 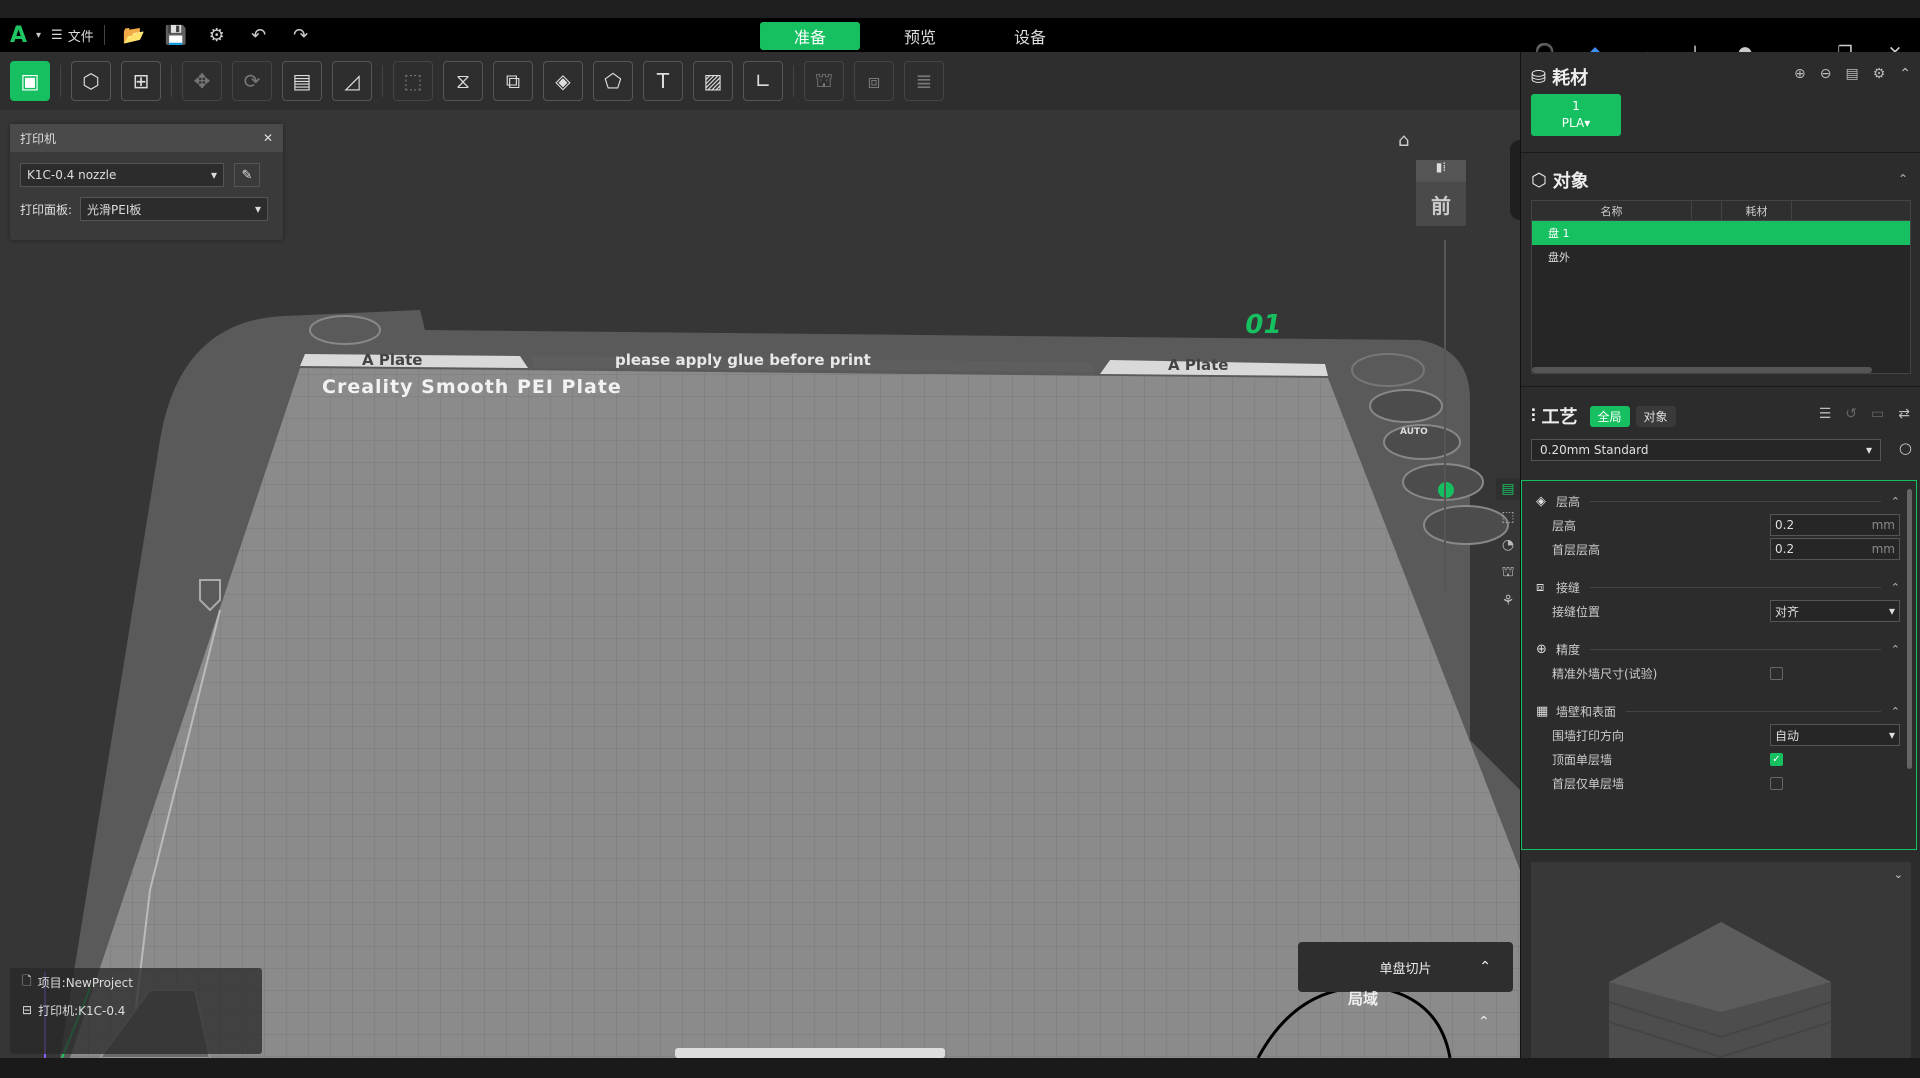 I want to click on seam-paint-icon: ⧈, so click(x=874, y=81).